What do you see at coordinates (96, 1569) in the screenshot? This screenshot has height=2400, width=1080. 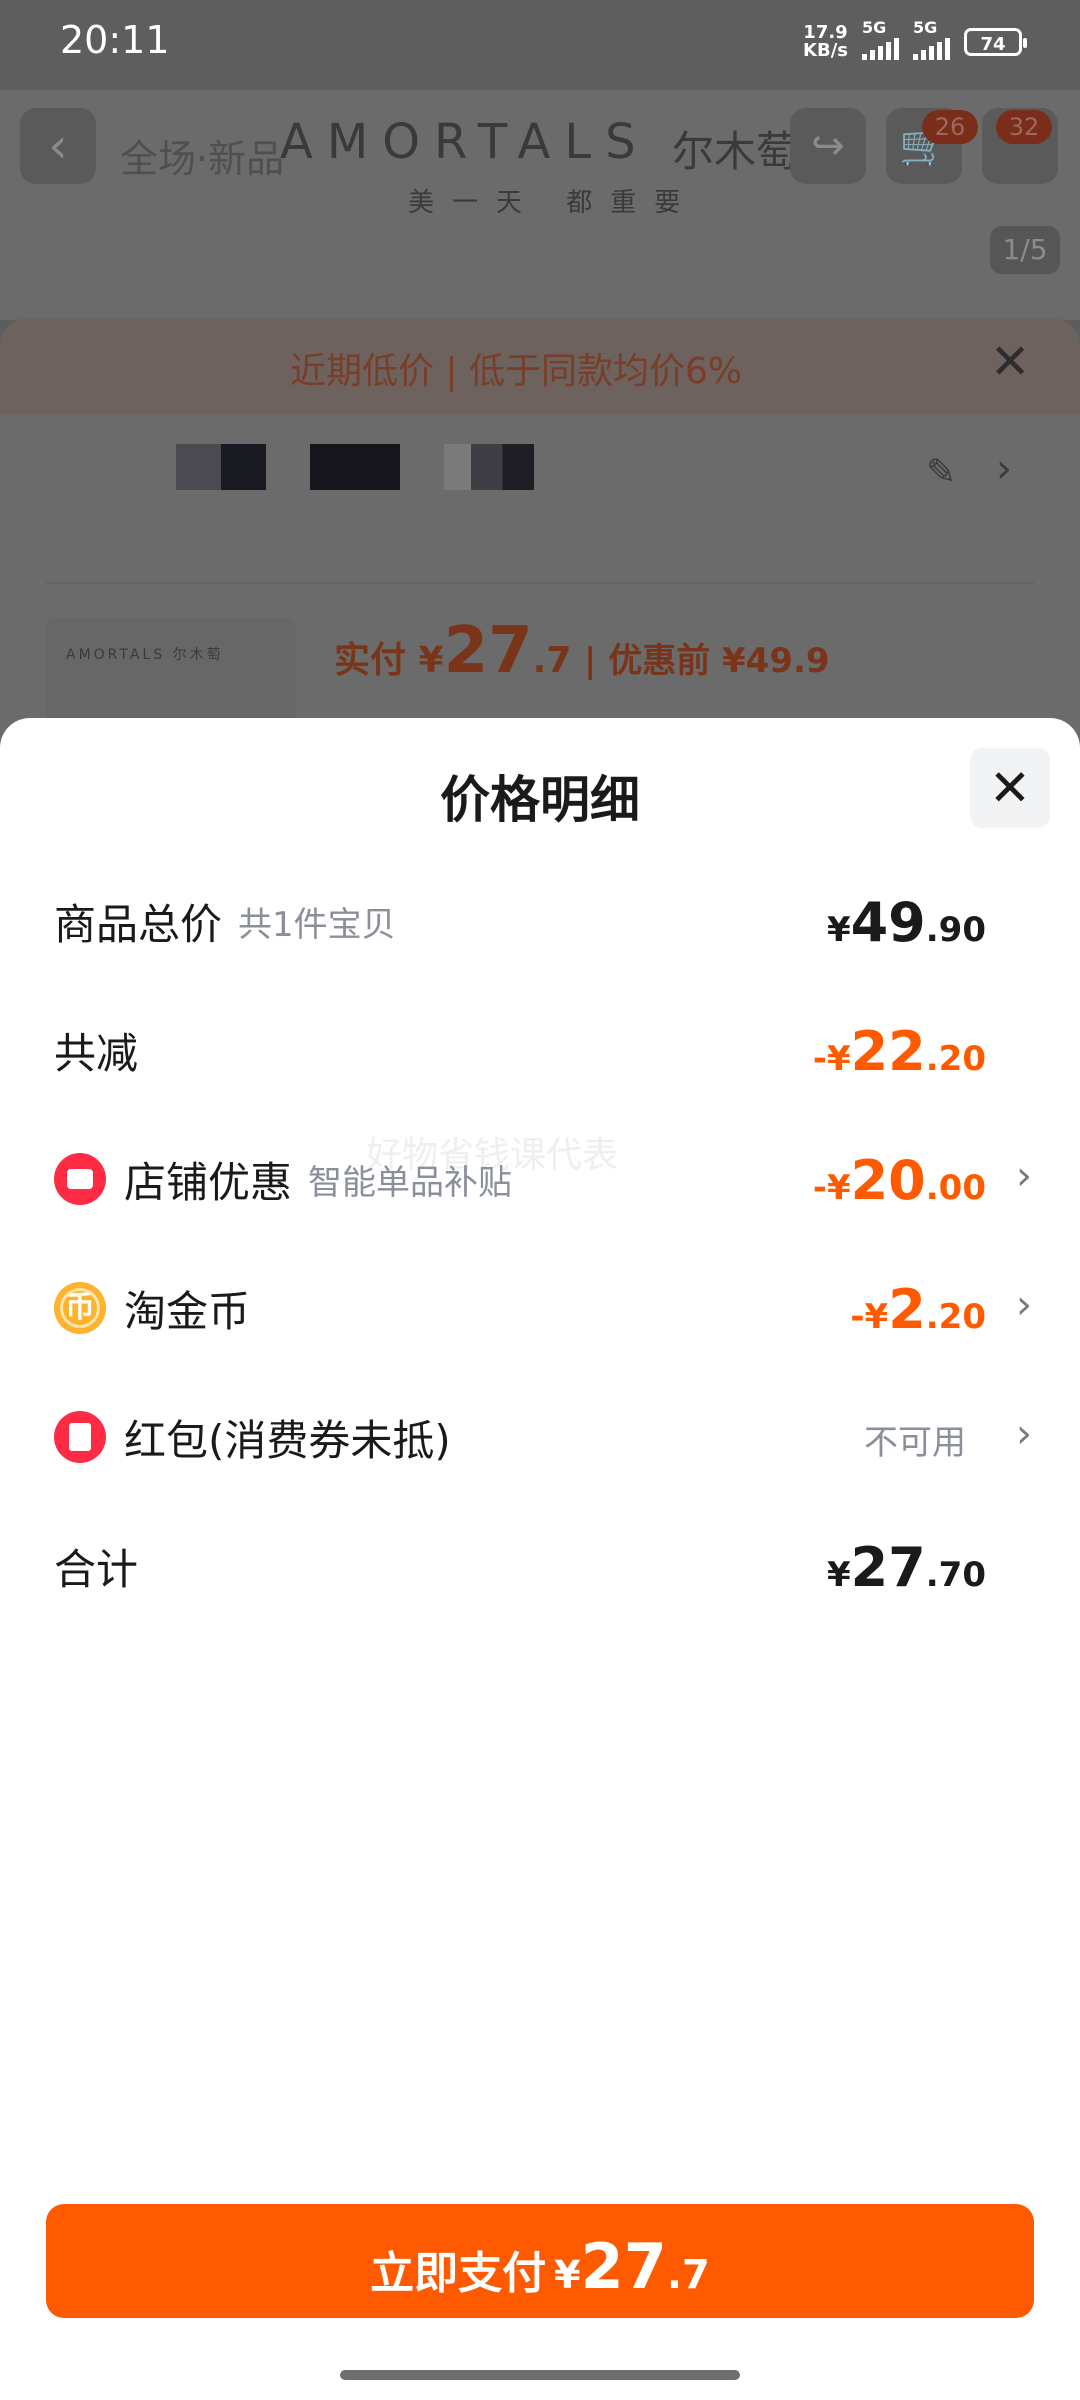 I see `row-label: 合计` at bounding box center [96, 1569].